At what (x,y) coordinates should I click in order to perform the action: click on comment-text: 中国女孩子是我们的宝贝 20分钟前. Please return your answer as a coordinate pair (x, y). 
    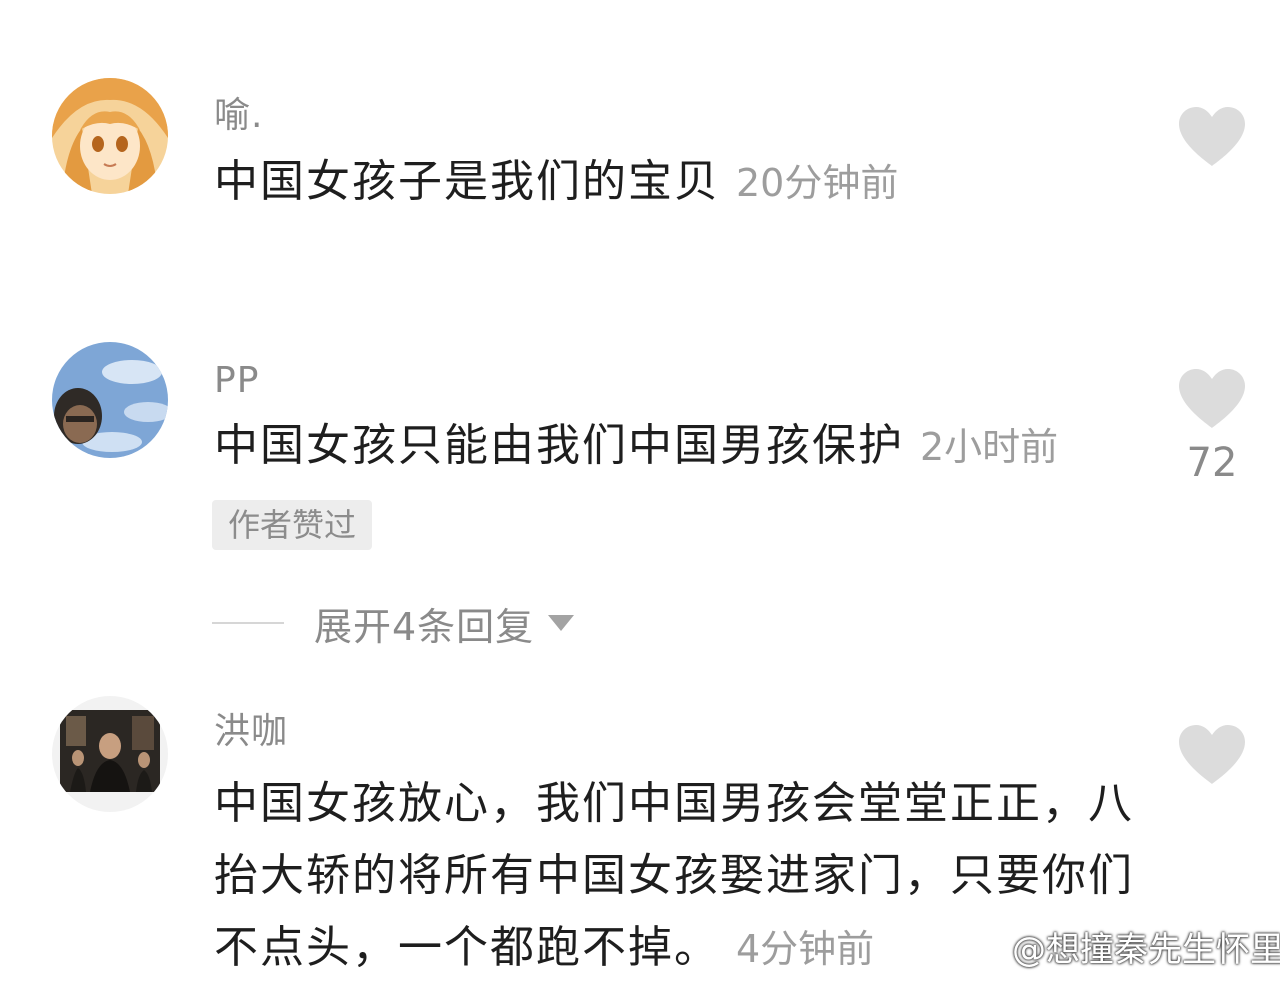
    Looking at the image, I should click on (674, 182).